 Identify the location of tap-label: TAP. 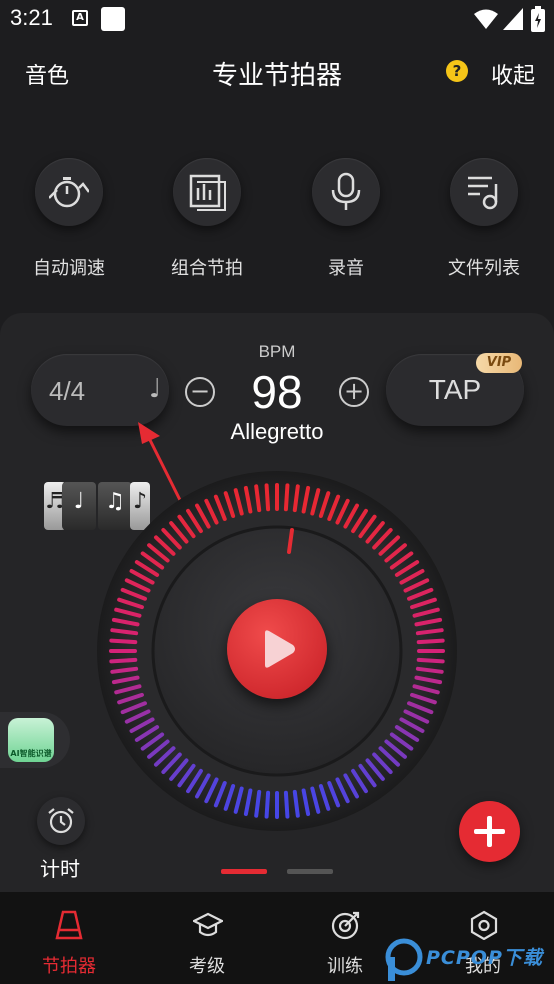
(455, 389).